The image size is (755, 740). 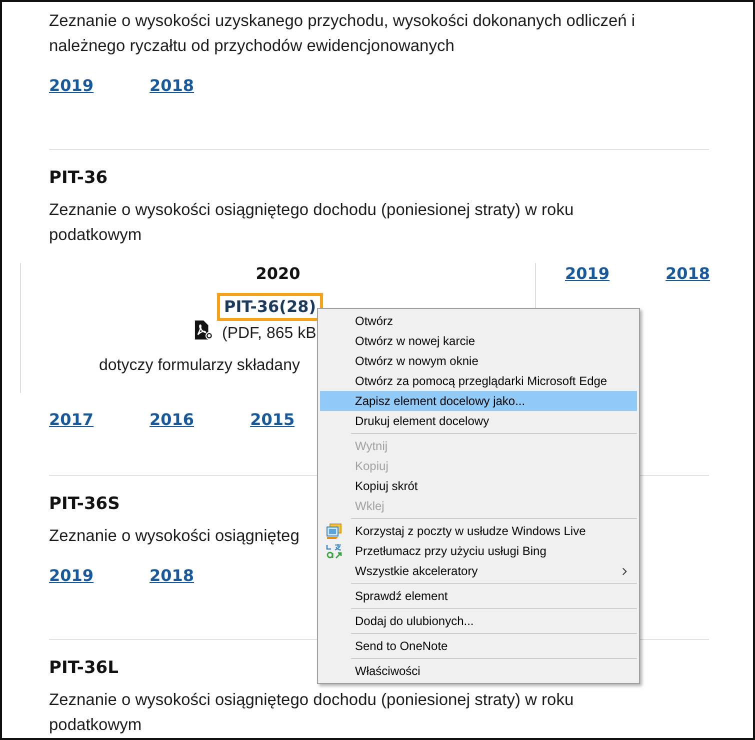 What do you see at coordinates (342, 34) in the screenshot?
I see `form-description: Zeznanie o wysokości uzyskanego przychodu, wysokości dokonanych odliczeń i należnego ryczałtu od przychodów ewidencjonowanych` at bounding box center [342, 34].